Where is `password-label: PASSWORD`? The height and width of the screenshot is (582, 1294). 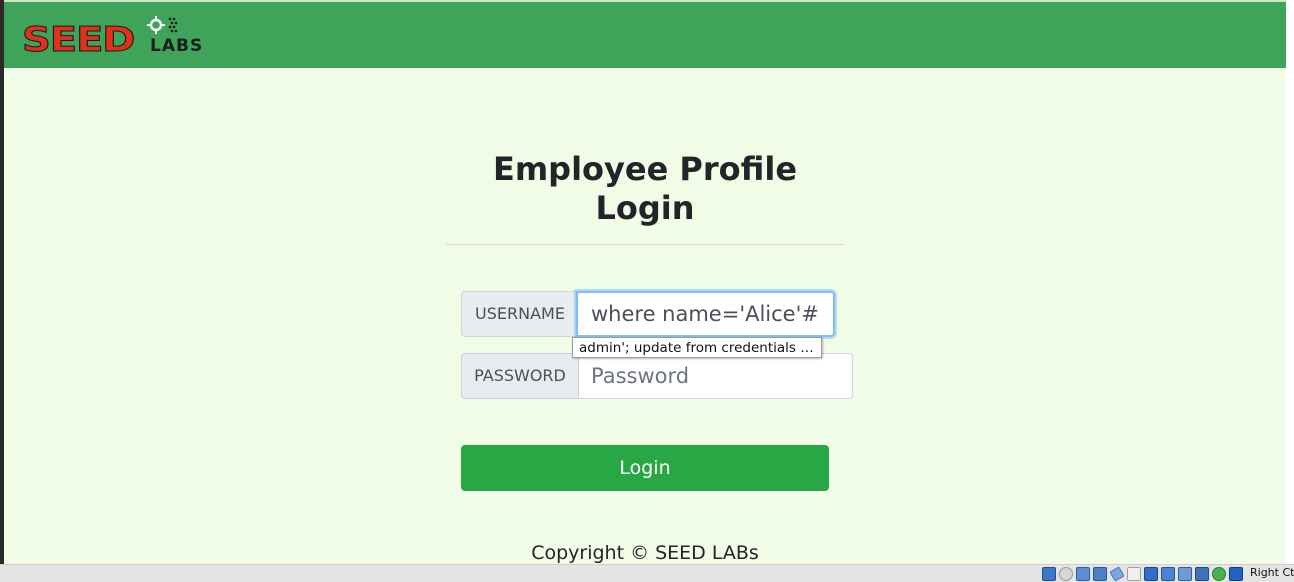
password-label: PASSWORD is located at coordinates (520, 376).